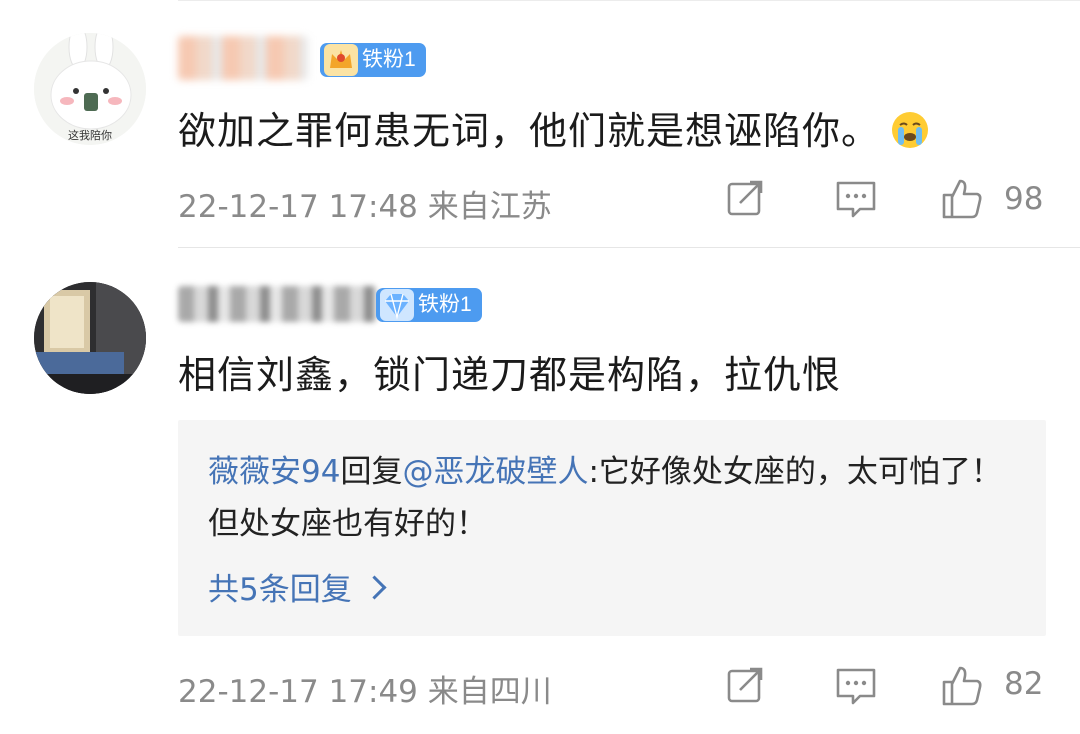  Describe the element at coordinates (90, 89) in the screenshot. I see `avatar: 这我陪你` at that location.